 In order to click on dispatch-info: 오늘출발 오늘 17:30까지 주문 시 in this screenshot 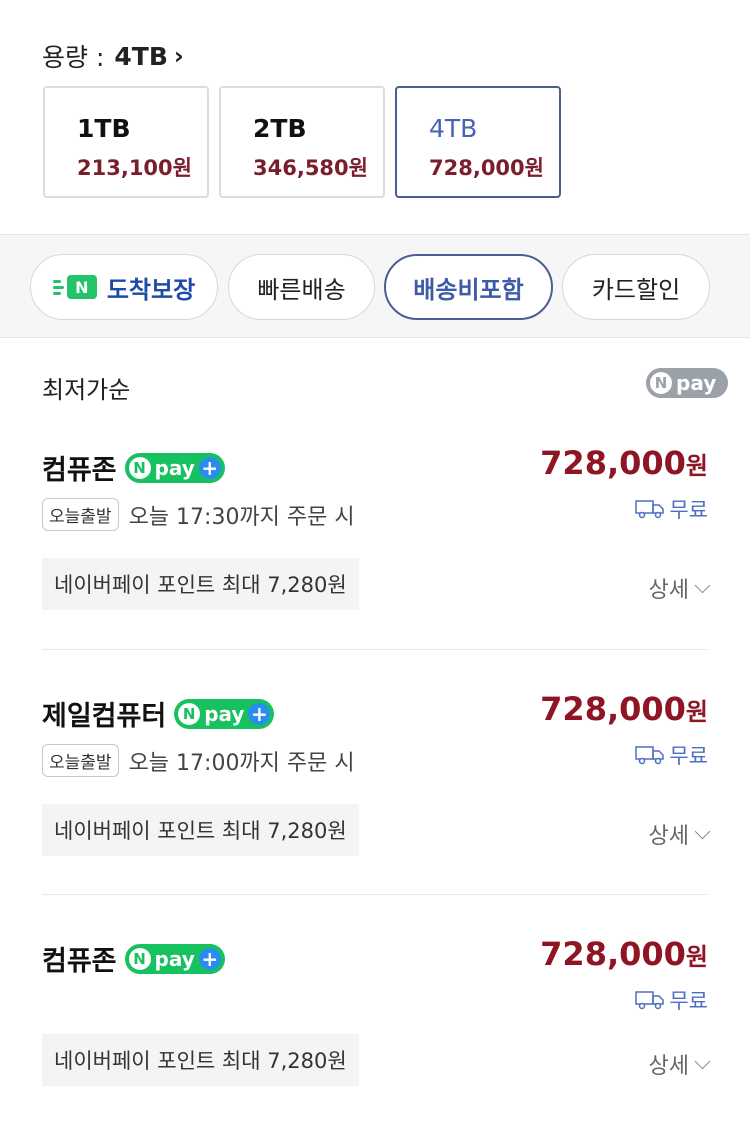, I will do `click(198, 514)`.